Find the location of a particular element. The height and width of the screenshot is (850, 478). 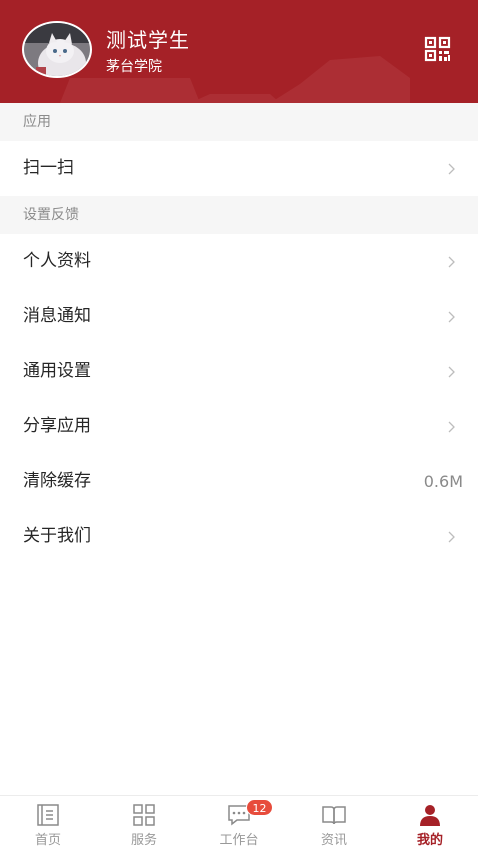

row-label: 扫一扫 is located at coordinates (48, 168).